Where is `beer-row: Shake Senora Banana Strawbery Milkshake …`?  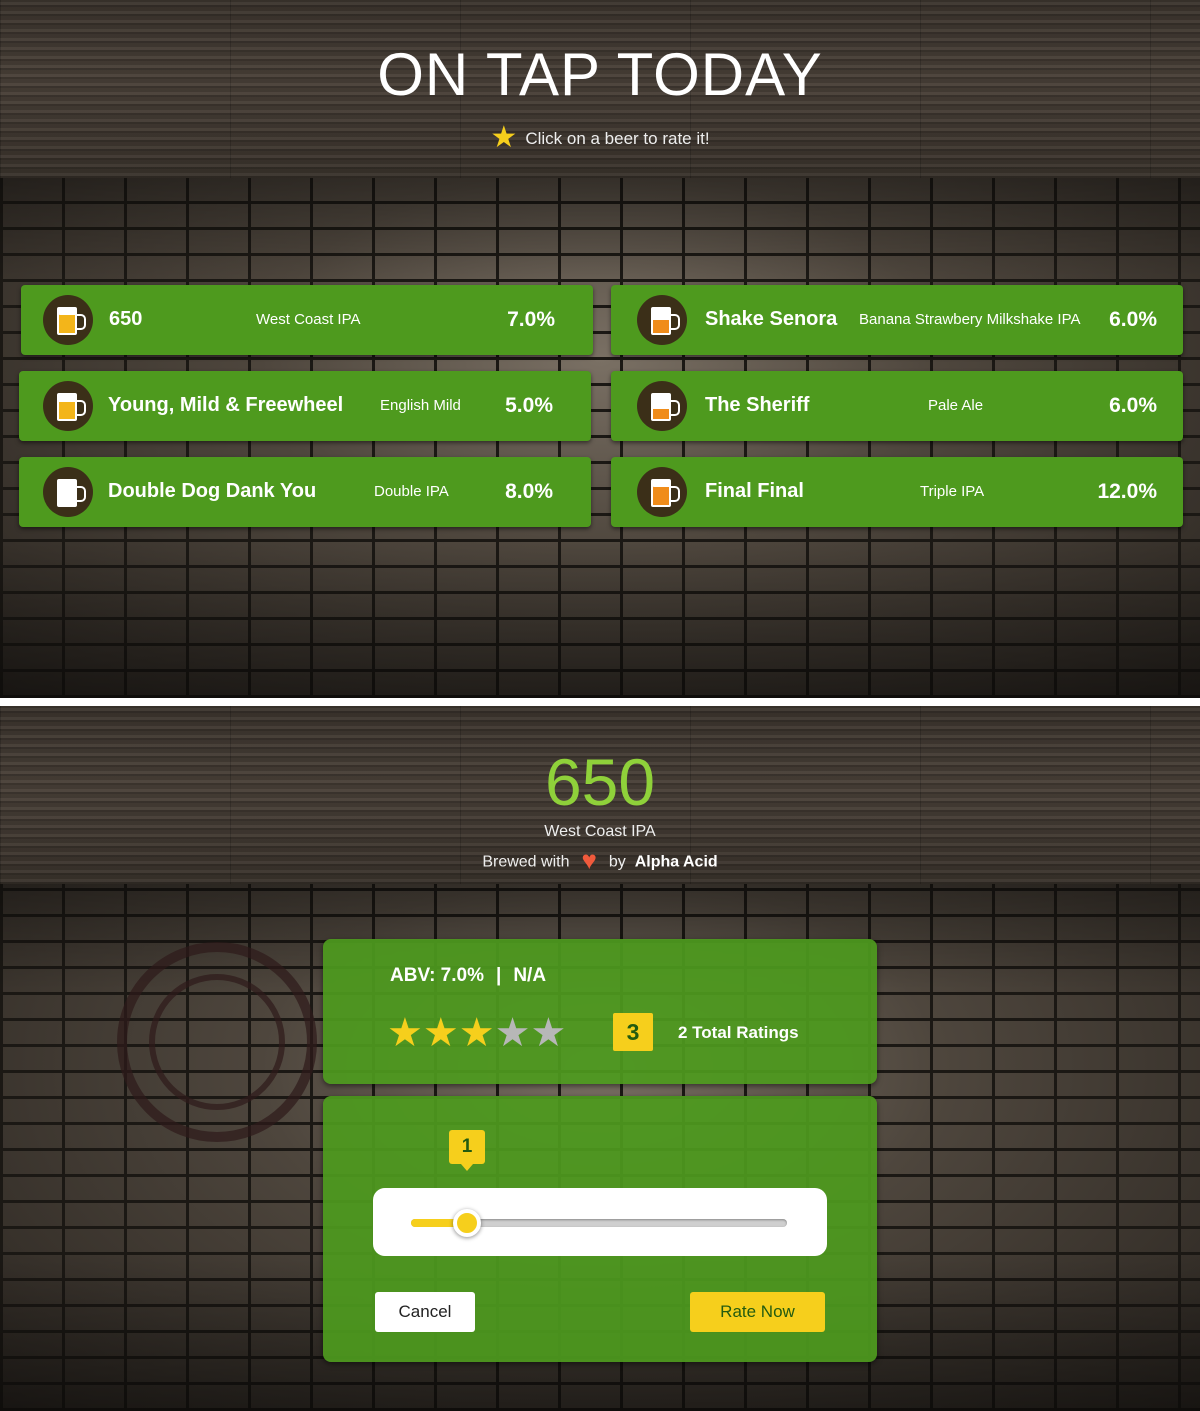
beer-row: Shake Senora Banana Strawbery Milkshake … is located at coordinates (897, 320).